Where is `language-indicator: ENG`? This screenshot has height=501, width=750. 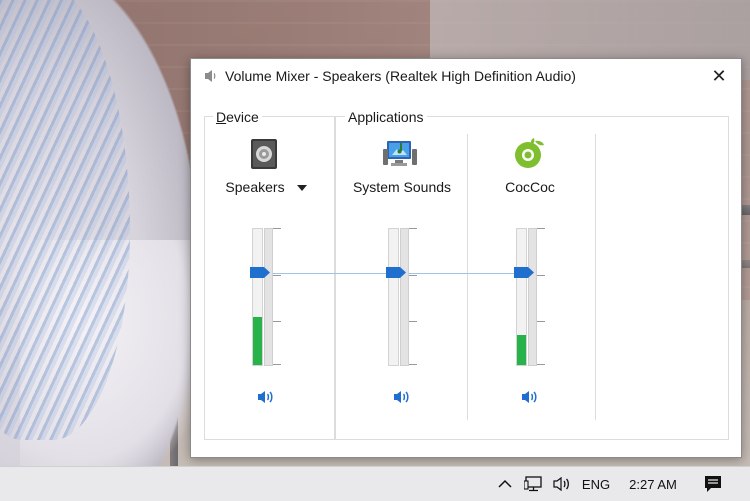 language-indicator: ENG is located at coordinates (596, 484).